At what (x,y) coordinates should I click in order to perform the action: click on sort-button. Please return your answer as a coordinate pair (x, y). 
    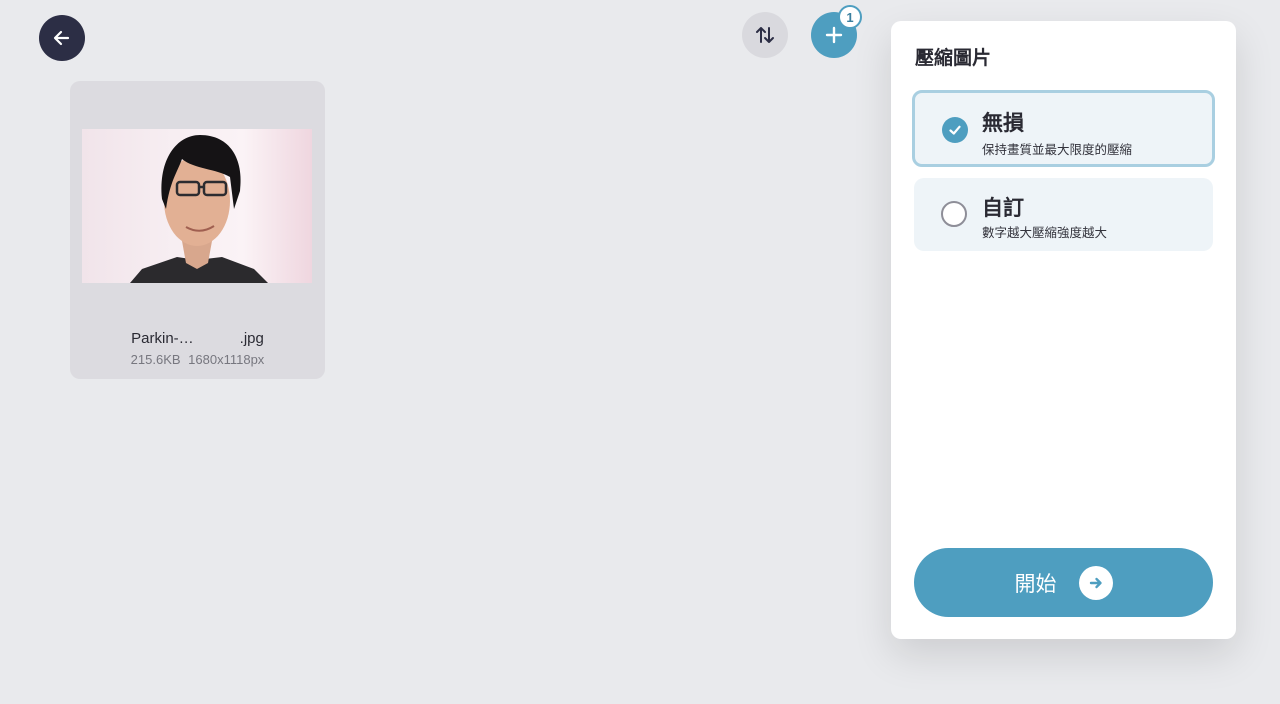
    Looking at the image, I should click on (765, 35).